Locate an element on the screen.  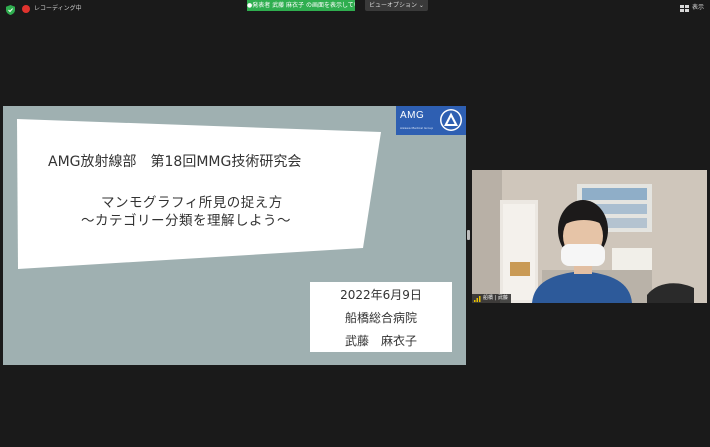
recording-indicator: レコーディング中 is located at coordinates (52, 9).